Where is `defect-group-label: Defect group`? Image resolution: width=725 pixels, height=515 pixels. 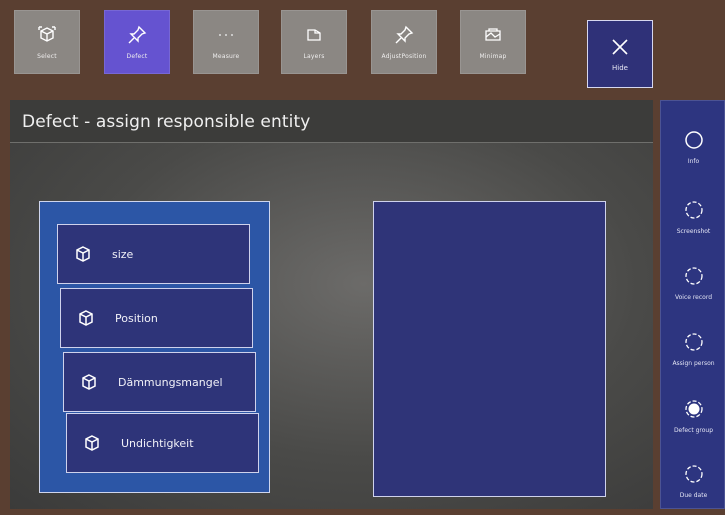 defect-group-label: Defect group is located at coordinates (693, 430).